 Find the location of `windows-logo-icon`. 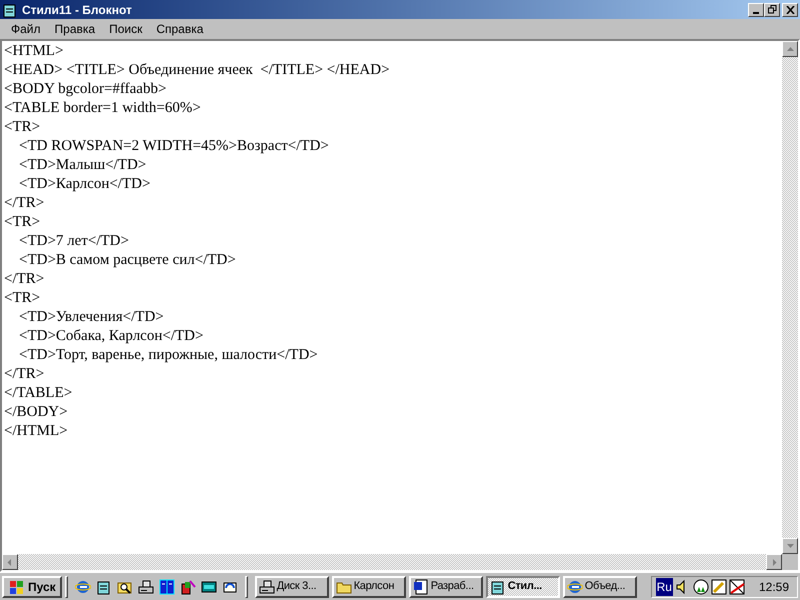

windows-logo-icon is located at coordinates (16, 587).